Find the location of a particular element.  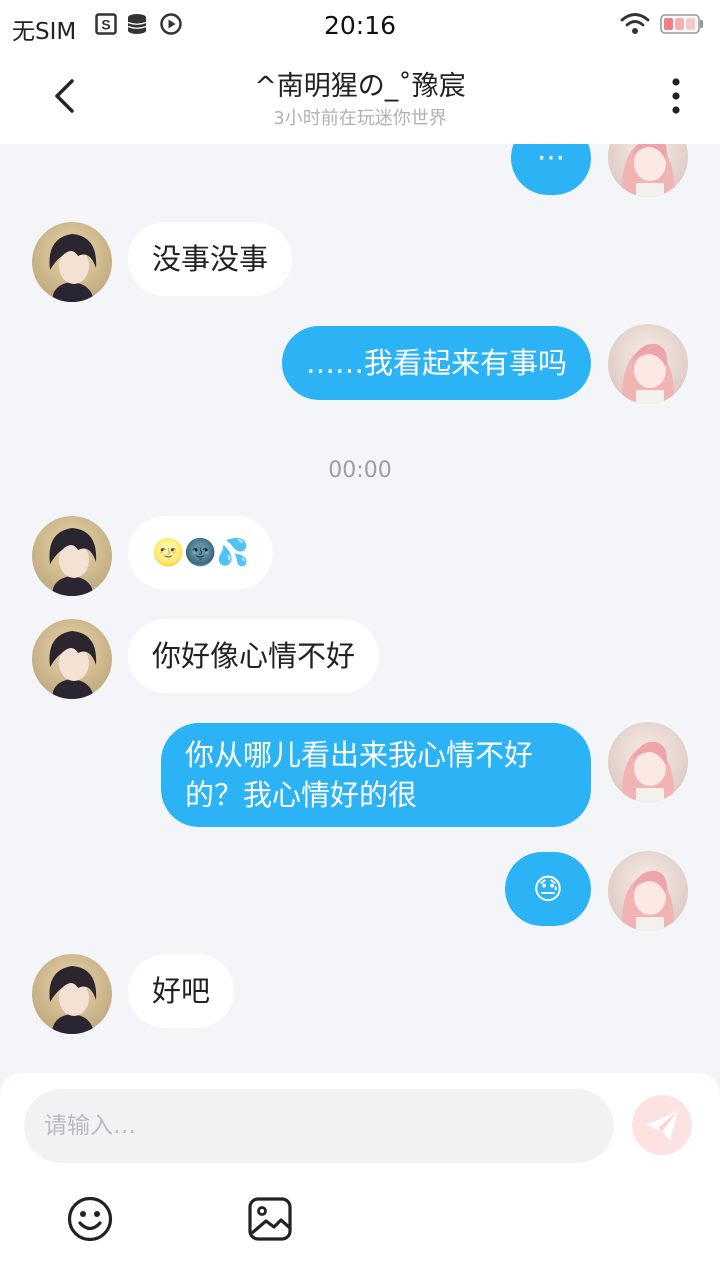

message-bubble-incoming: 好吧 is located at coordinates (181, 991).